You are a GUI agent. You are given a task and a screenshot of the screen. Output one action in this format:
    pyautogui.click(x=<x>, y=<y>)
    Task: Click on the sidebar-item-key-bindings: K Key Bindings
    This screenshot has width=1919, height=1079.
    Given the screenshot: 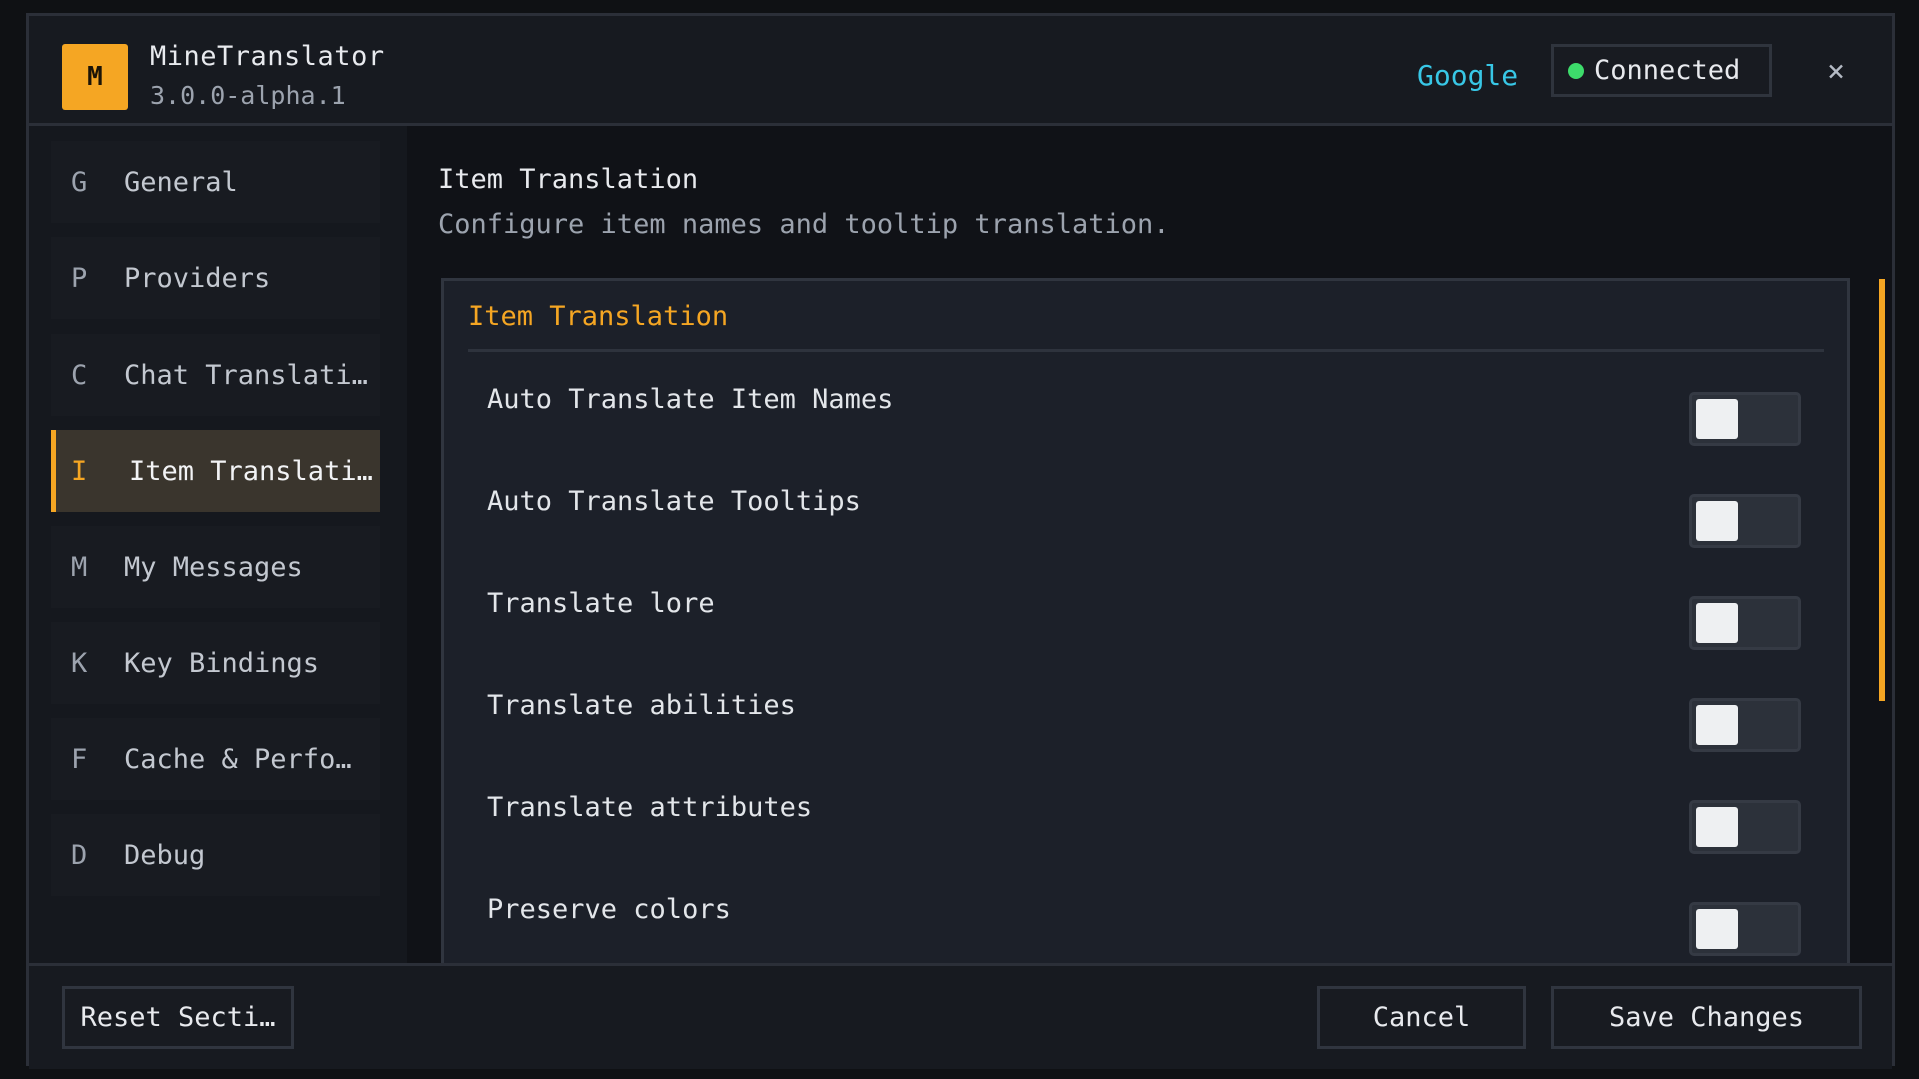 What is the action you would take?
    pyautogui.click(x=215, y=663)
    